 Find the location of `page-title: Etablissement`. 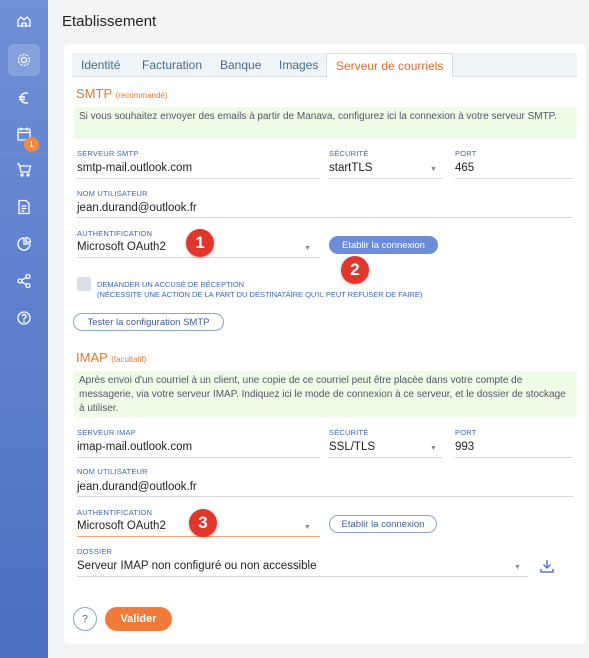

page-title: Etablissement is located at coordinates (109, 21).